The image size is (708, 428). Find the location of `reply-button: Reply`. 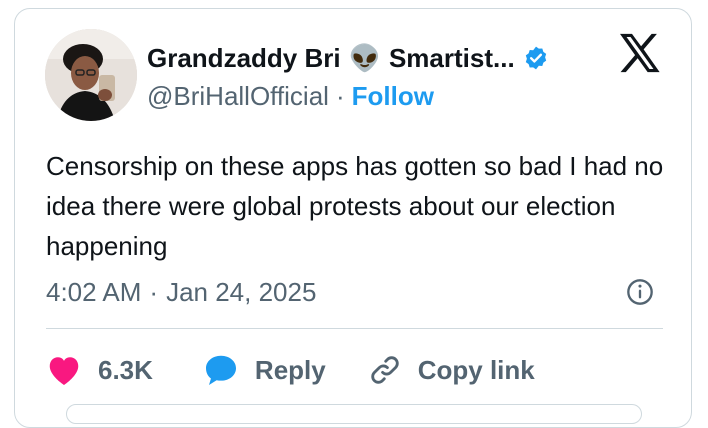

reply-button: Reply is located at coordinates (264, 370).